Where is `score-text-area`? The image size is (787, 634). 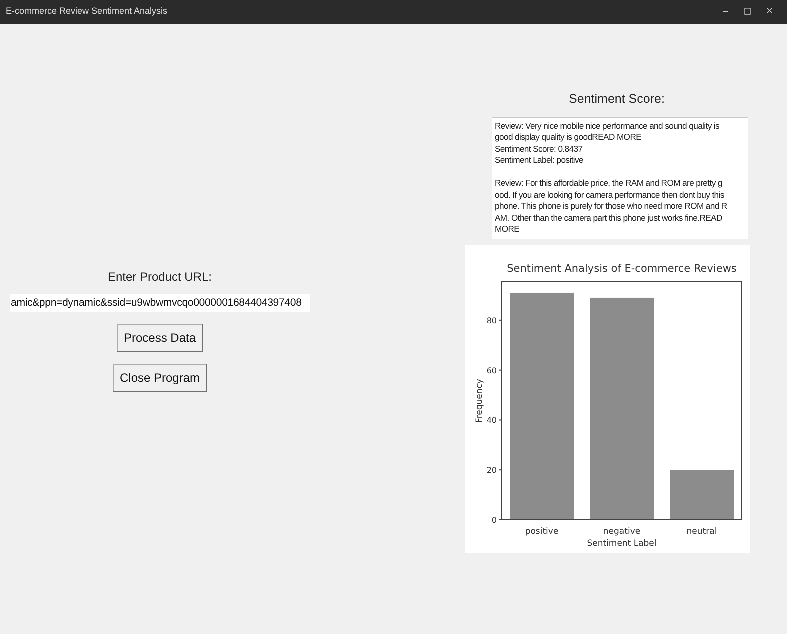
score-text-area is located at coordinates (620, 177).